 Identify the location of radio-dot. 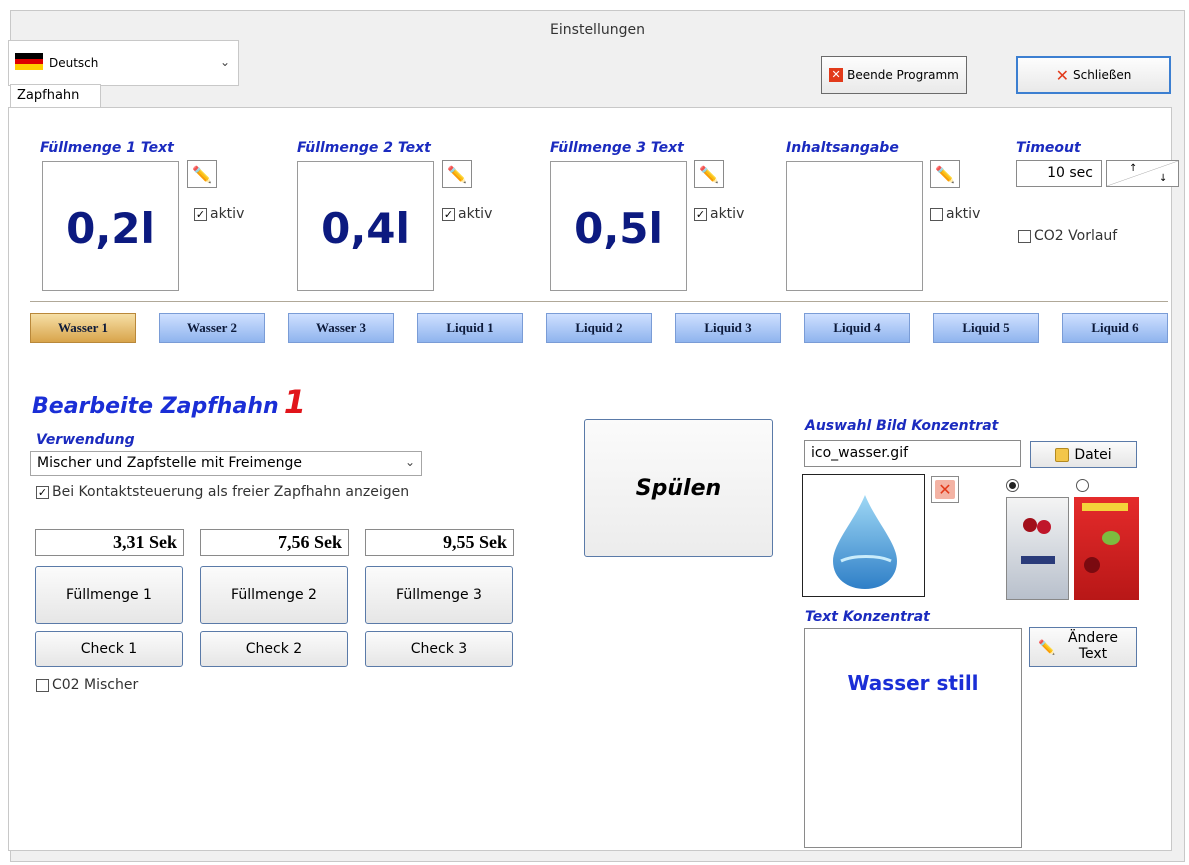
(1012, 485).